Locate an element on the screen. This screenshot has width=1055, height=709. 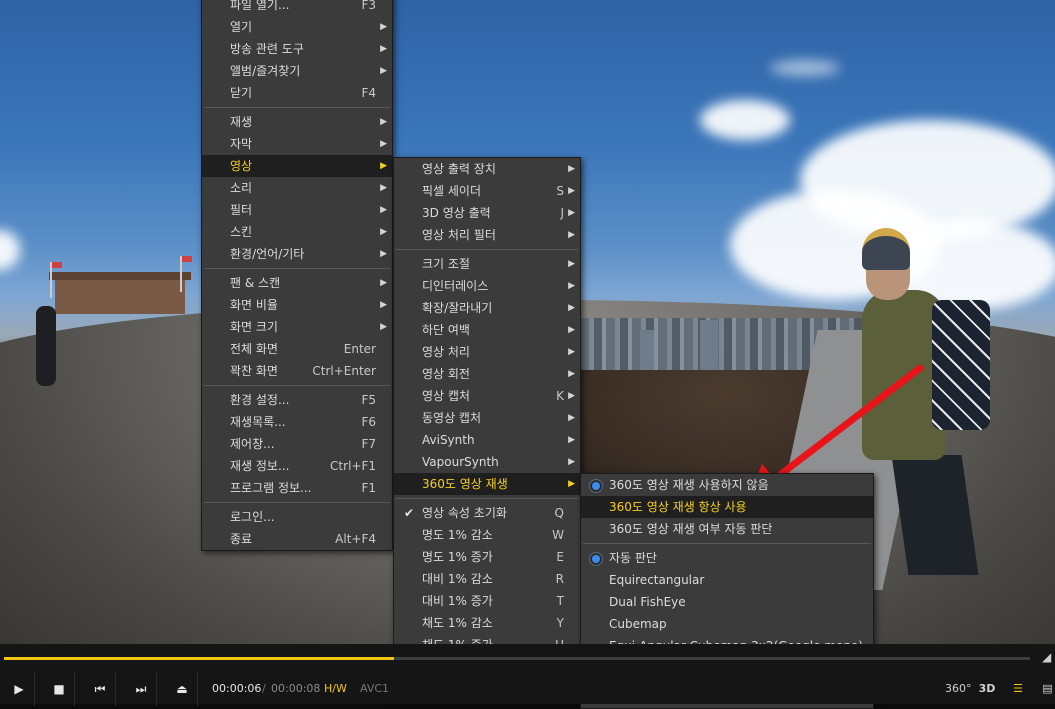
video-menu-item: 영상 처리 ▶ is located at coordinates (487, 352).